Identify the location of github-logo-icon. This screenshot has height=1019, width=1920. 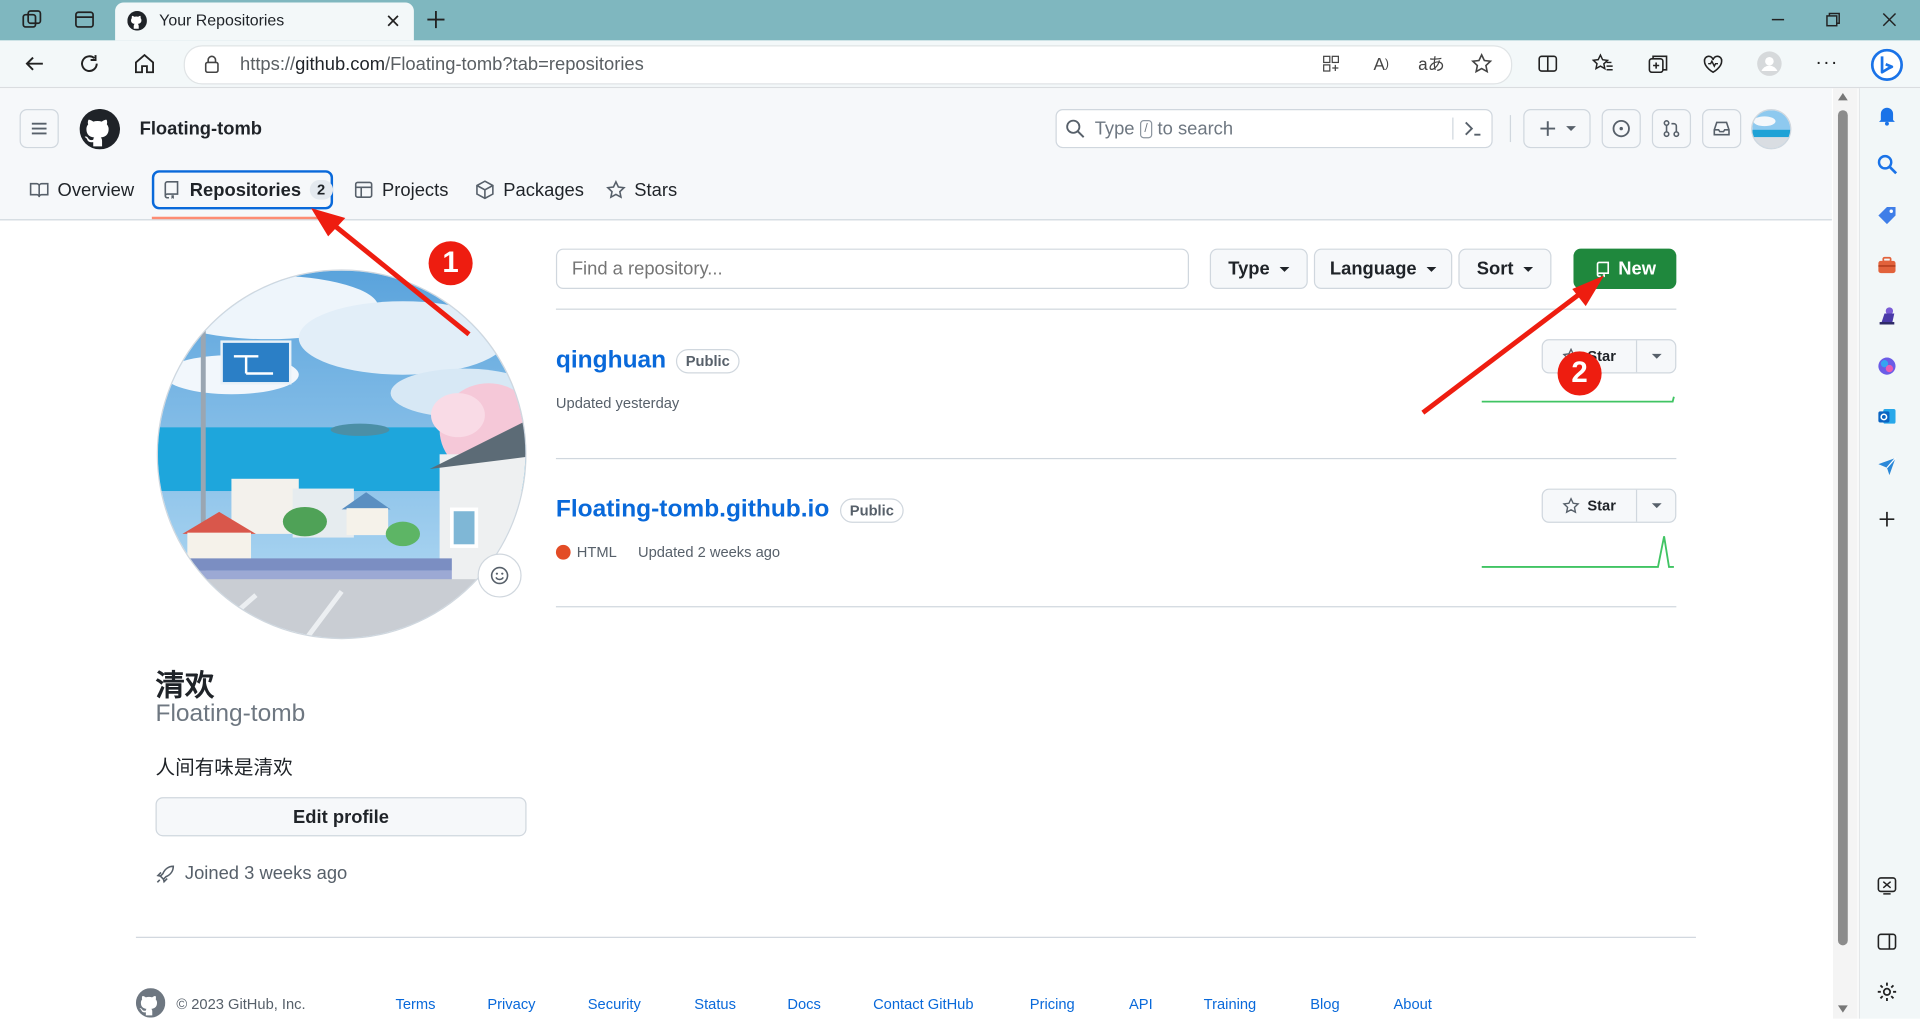
(100, 129).